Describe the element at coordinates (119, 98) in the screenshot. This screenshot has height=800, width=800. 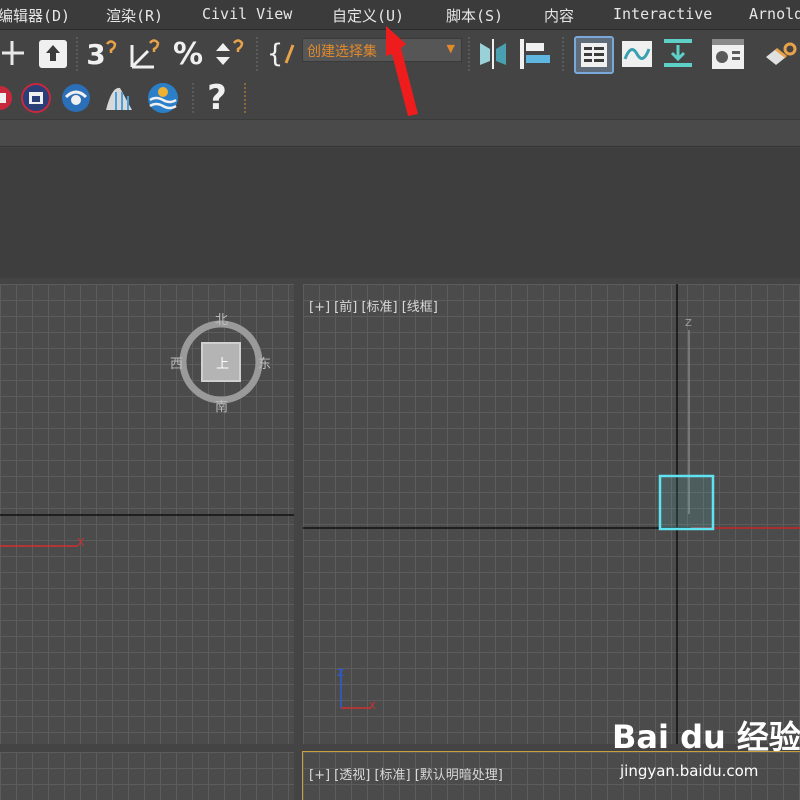
I see `waterfall-icon` at that location.